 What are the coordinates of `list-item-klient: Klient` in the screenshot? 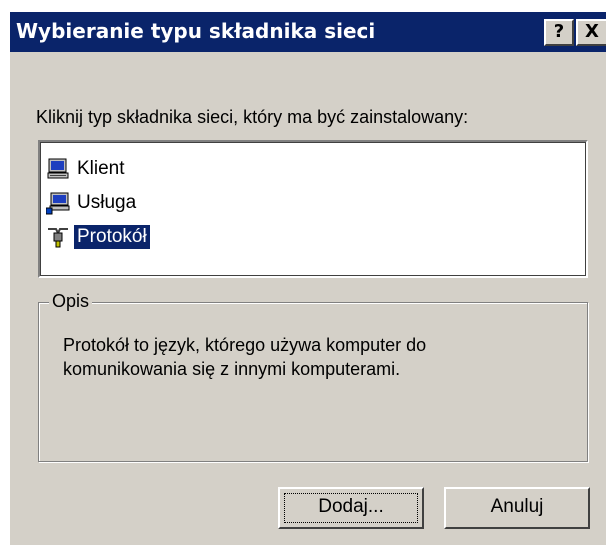 It's located at (87, 169).